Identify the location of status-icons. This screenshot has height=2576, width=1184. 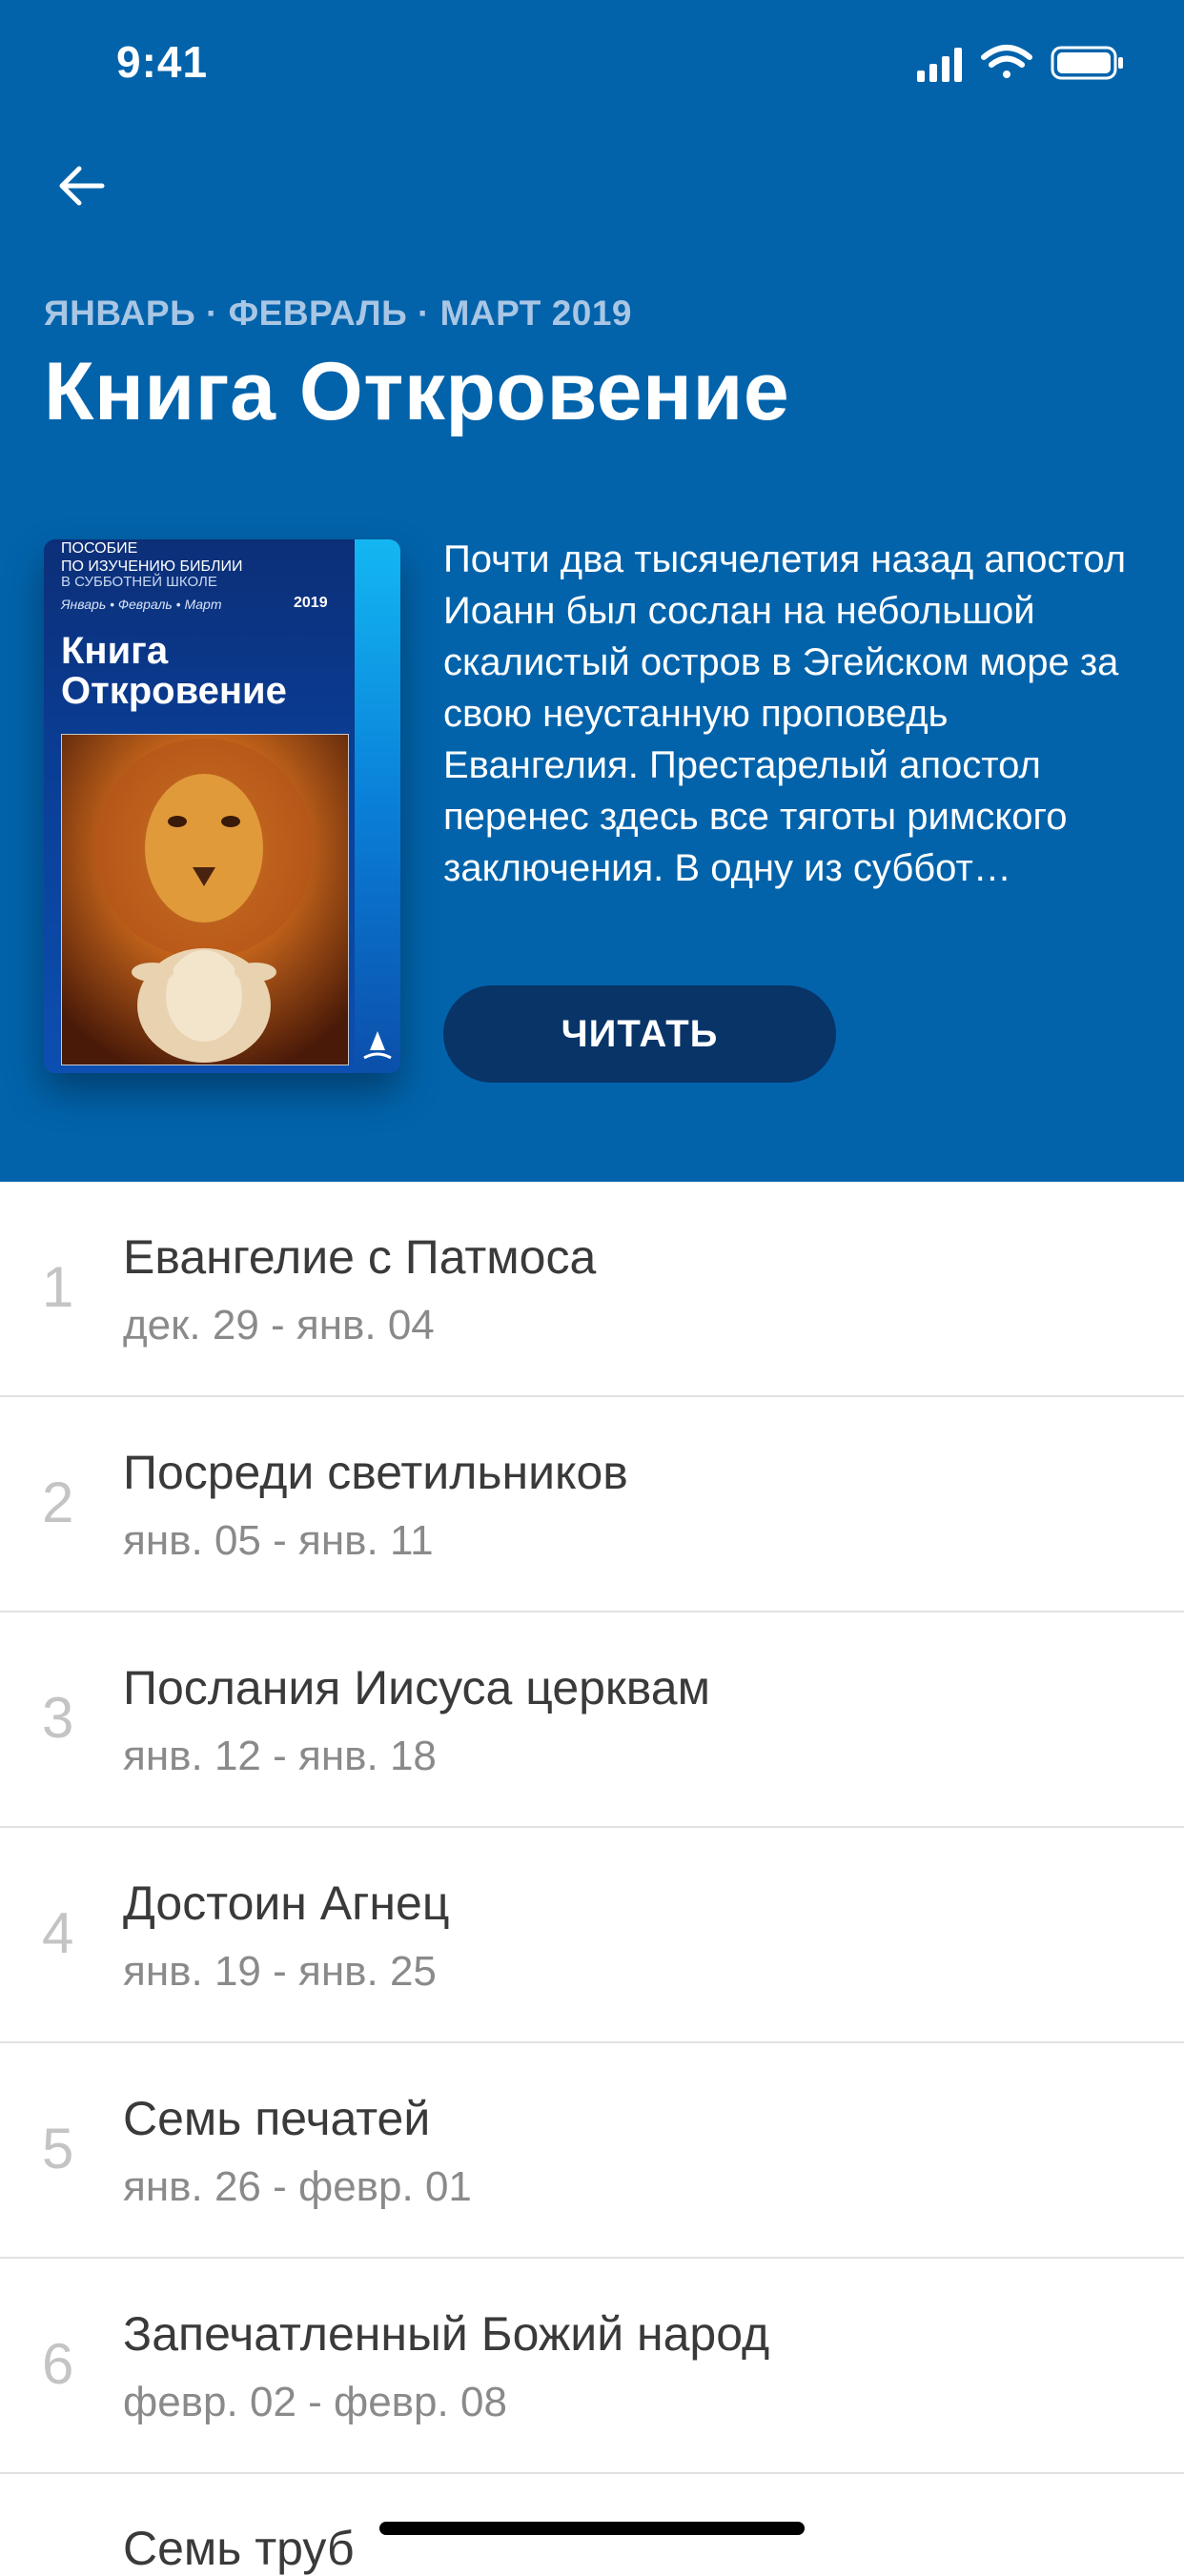
(1020, 63).